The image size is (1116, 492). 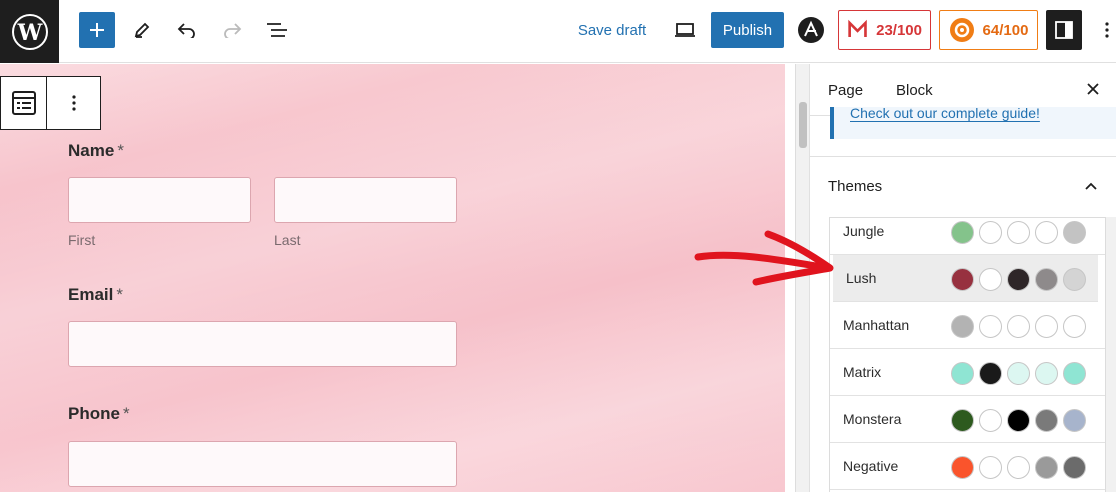 I want to click on plugin-a-button, so click(x=811, y=30).